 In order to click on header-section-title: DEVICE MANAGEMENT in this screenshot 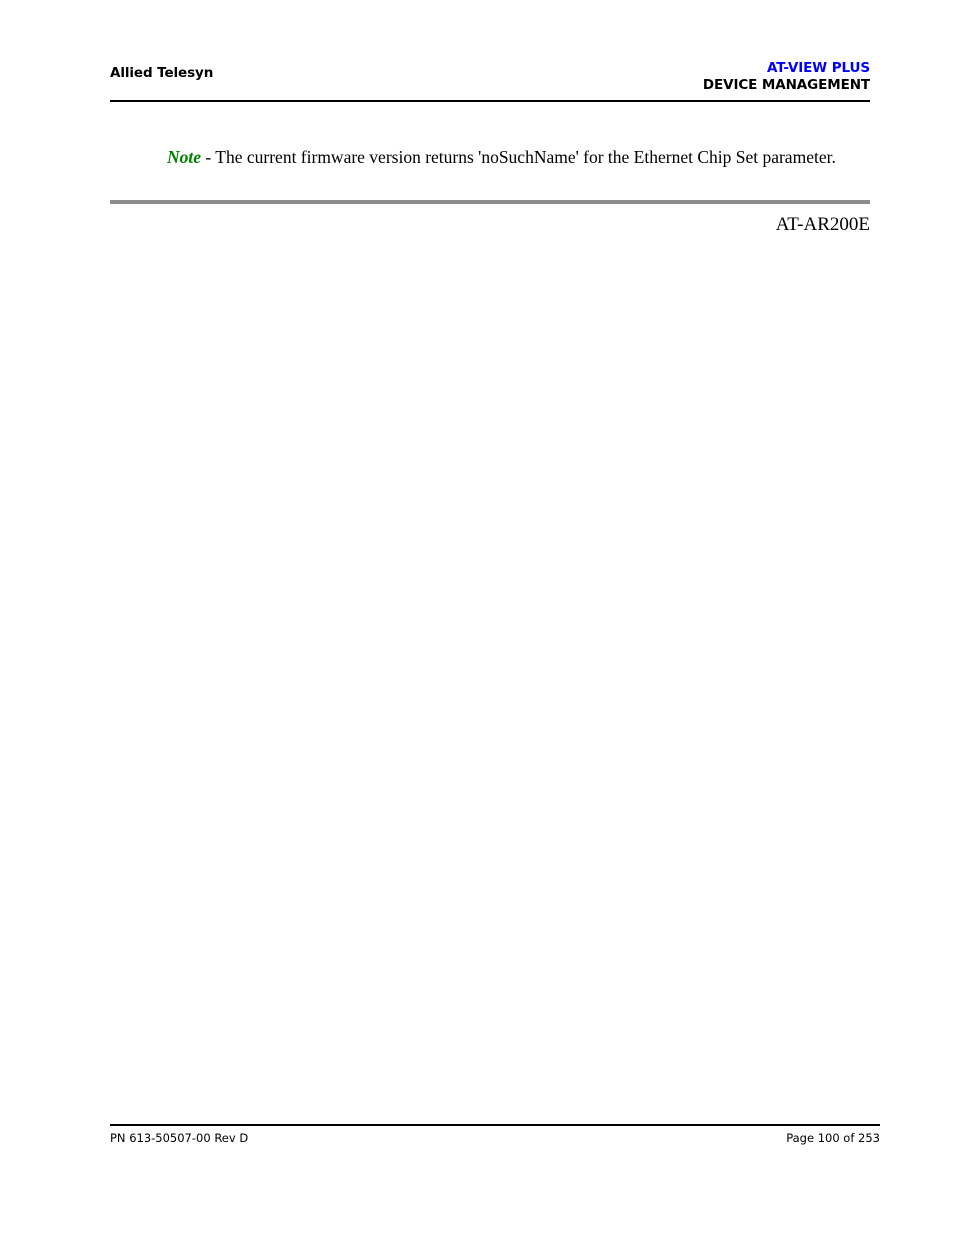, I will do `click(786, 85)`.